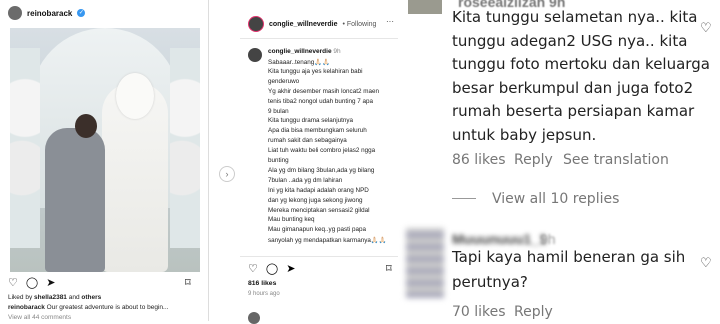 The image size is (720, 324). I want to click on comment-2-reply: Reply, so click(533, 312).